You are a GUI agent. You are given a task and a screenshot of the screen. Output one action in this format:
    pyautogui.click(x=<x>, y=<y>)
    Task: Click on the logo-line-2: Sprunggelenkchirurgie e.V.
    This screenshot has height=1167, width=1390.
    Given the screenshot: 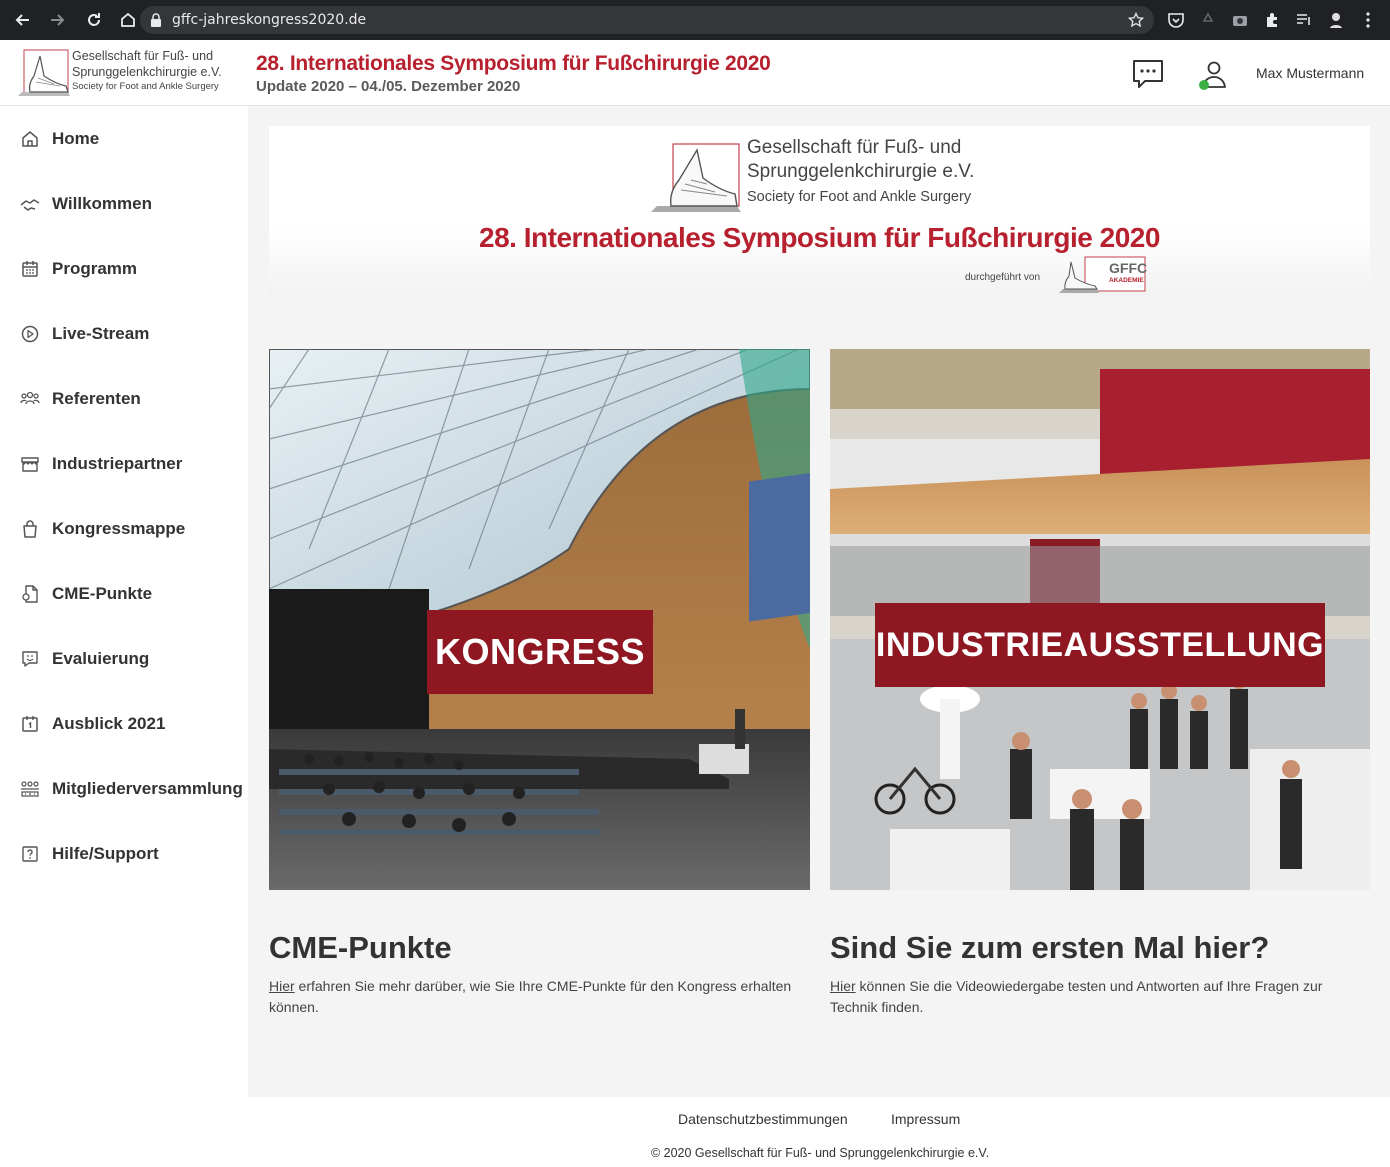 What is the action you would take?
    pyautogui.click(x=147, y=72)
    